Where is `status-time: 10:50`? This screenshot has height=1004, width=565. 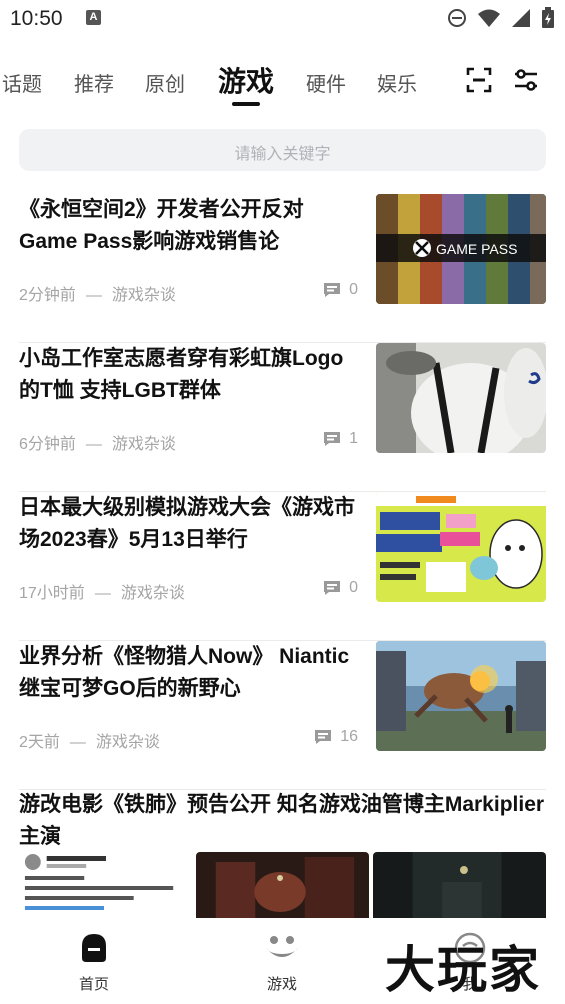
status-time: 10:50 is located at coordinates (36, 18).